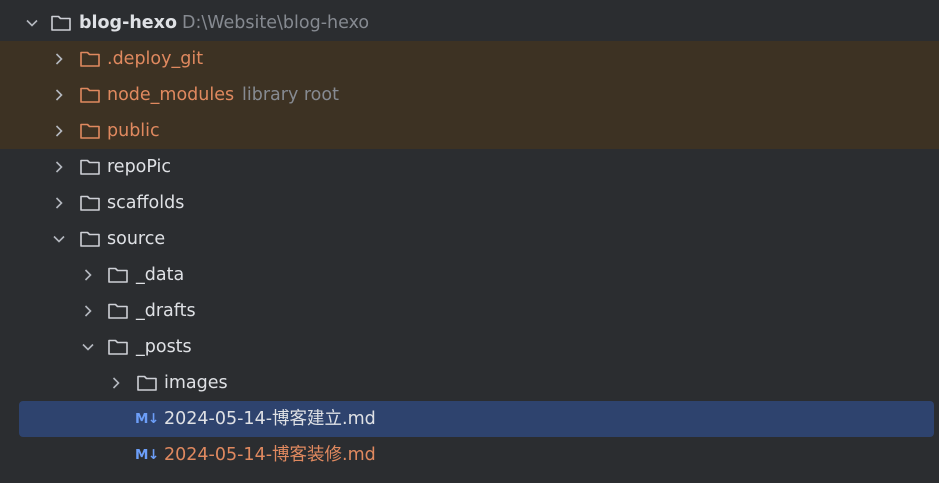  Describe the element at coordinates (469, 347) in the screenshot. I see `tree-row-posts: _posts` at that location.